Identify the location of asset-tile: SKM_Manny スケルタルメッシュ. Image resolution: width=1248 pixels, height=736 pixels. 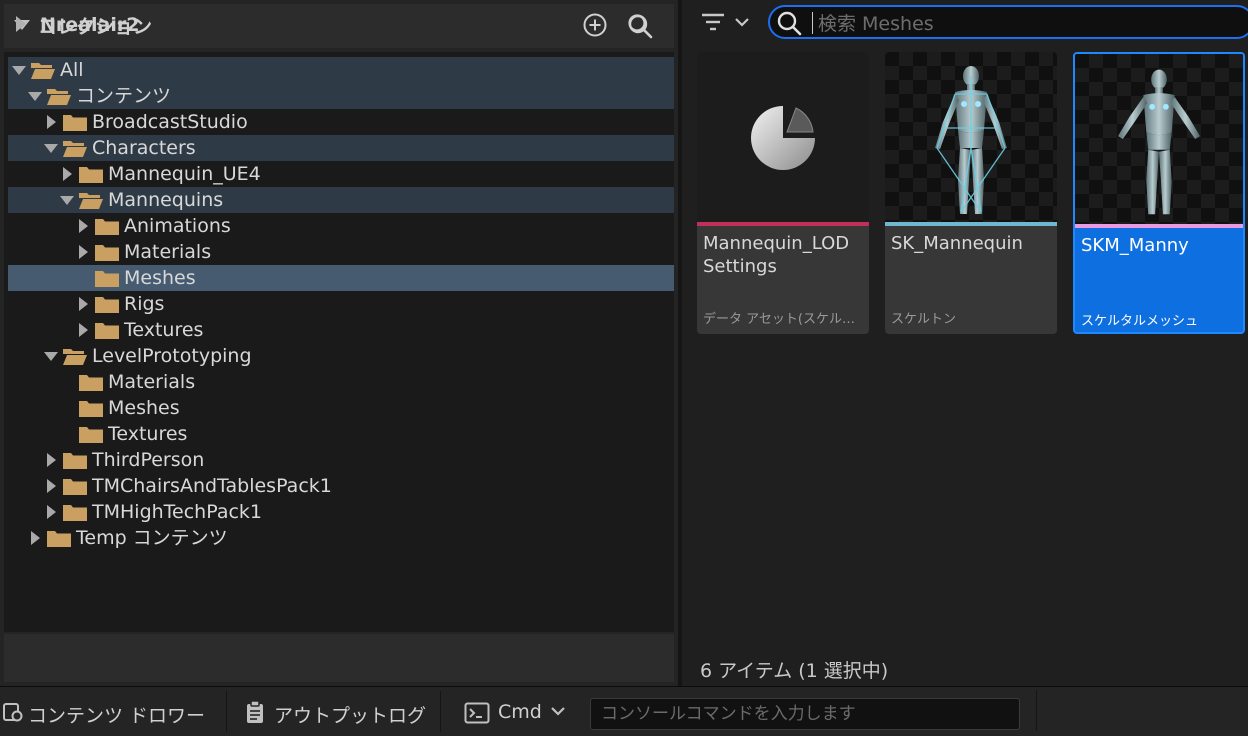
(1159, 193).